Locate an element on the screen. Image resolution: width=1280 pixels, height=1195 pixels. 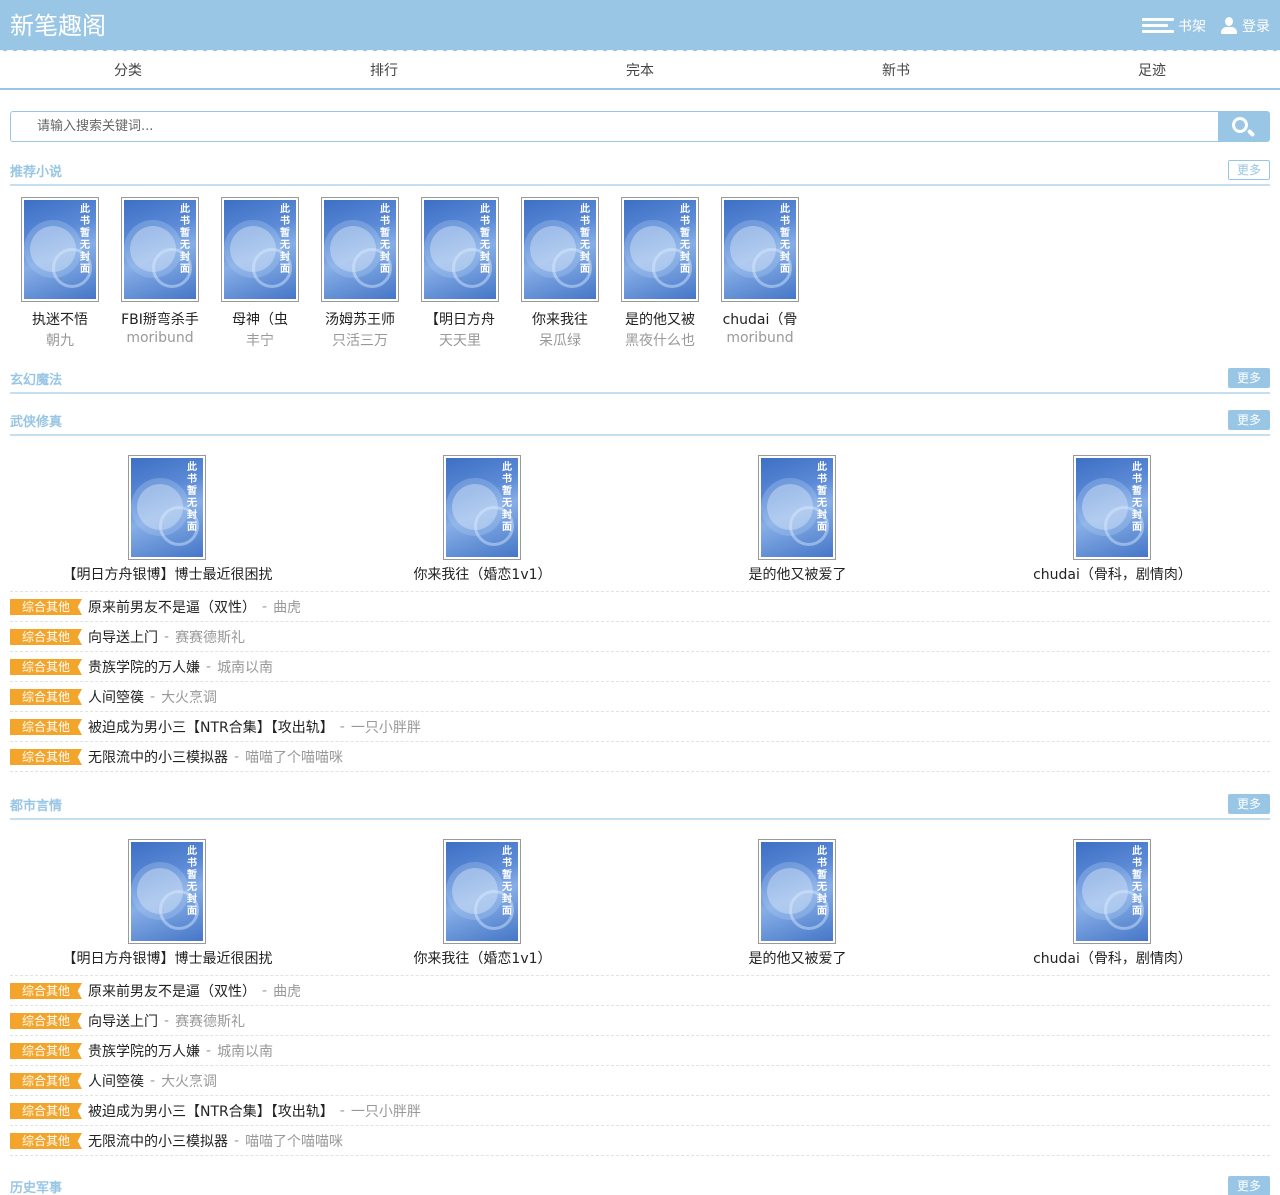
book-title: chudai（骨 is located at coordinates (760, 319).